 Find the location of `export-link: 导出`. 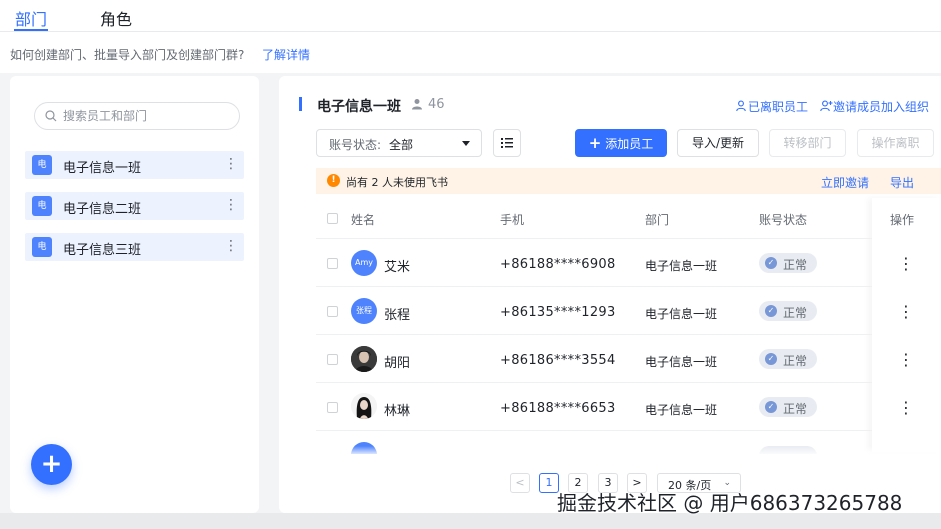

export-link: 导出 is located at coordinates (902, 182).